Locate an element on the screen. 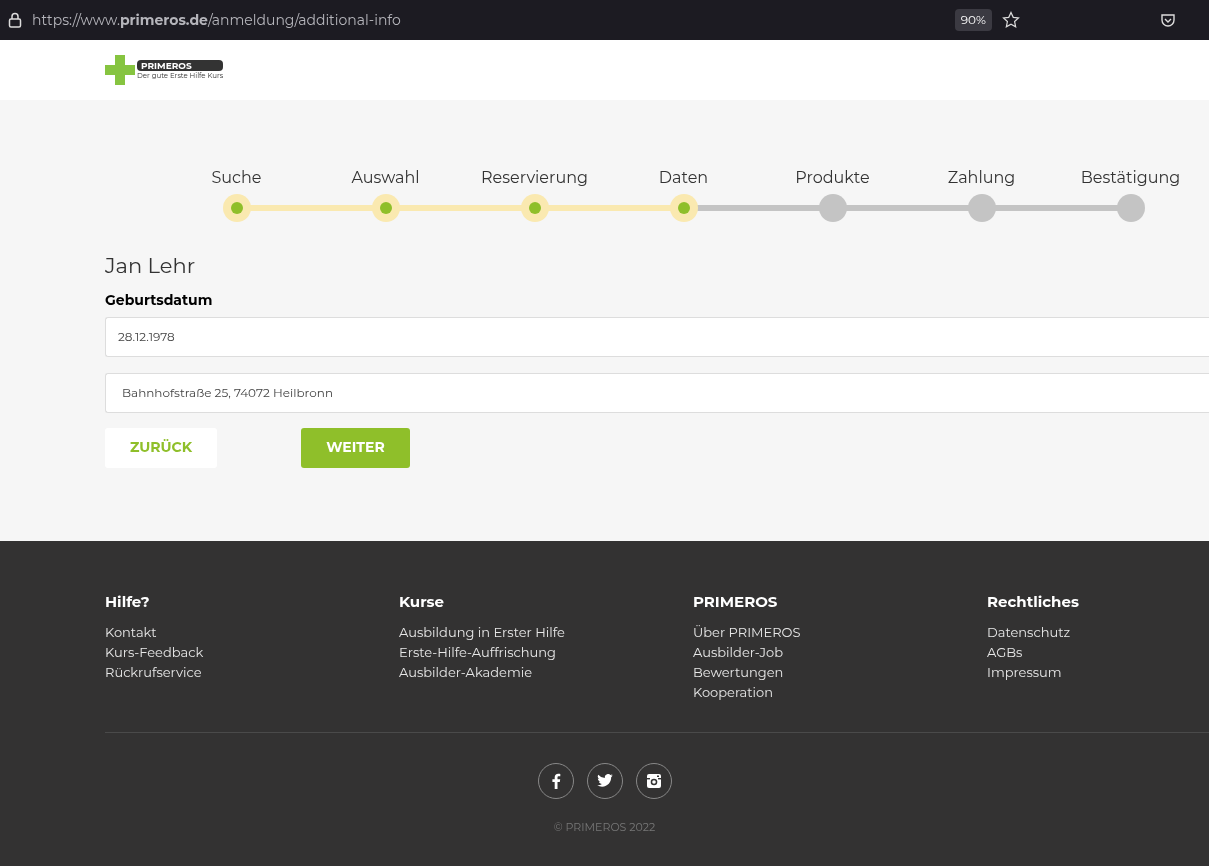 The image size is (1209, 866). footer-link: Bewertungen is located at coordinates (738, 671).